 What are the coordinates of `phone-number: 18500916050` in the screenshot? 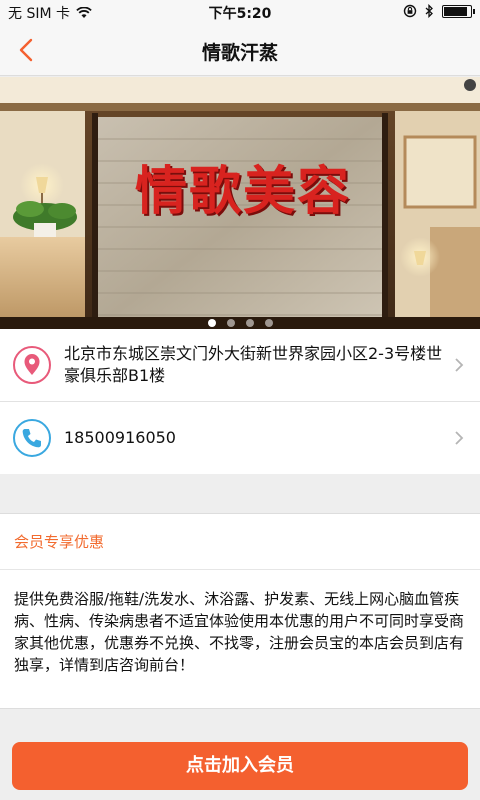 It's located at (120, 437).